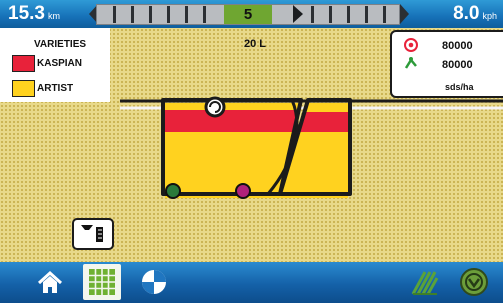 The height and width of the screenshot is (303, 503). I want to click on run-page-button, so click(154, 282).